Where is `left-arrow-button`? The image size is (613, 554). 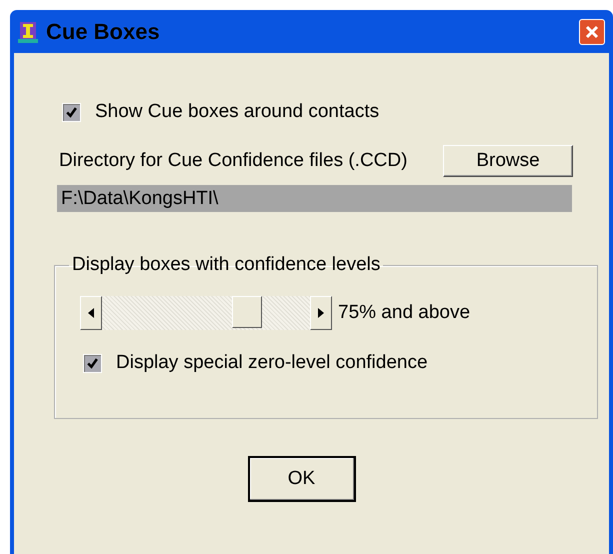
left-arrow-button is located at coordinates (91, 313).